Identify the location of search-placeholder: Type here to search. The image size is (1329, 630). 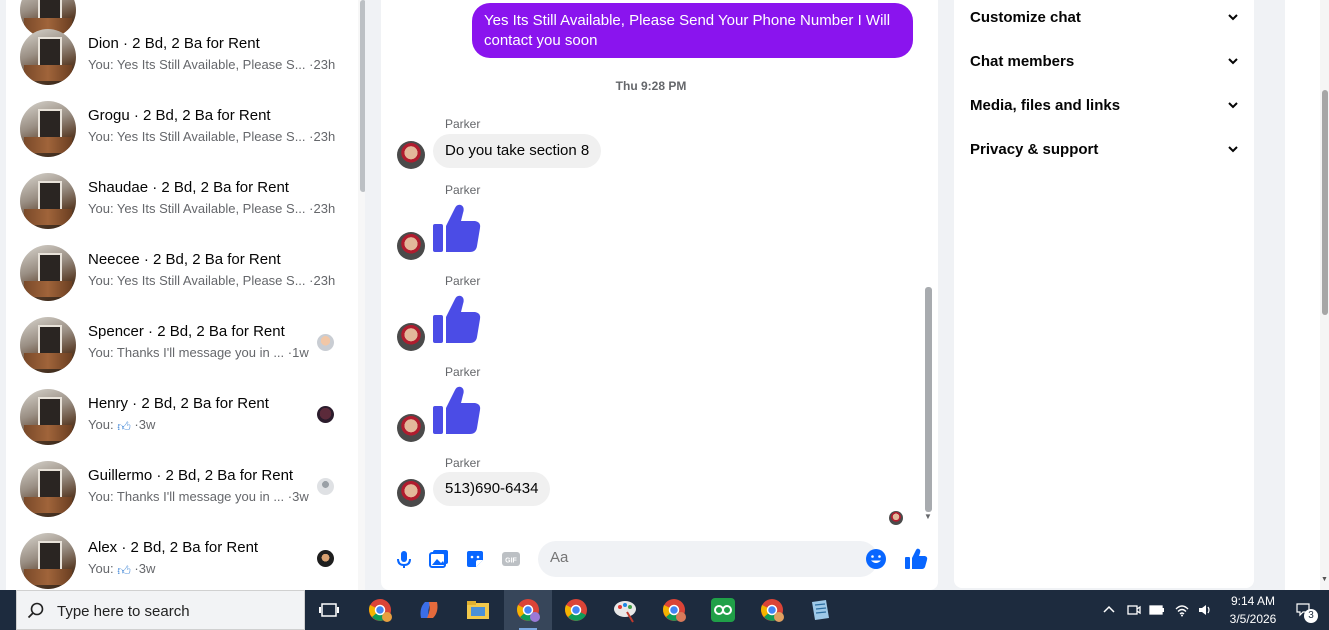
(123, 611).